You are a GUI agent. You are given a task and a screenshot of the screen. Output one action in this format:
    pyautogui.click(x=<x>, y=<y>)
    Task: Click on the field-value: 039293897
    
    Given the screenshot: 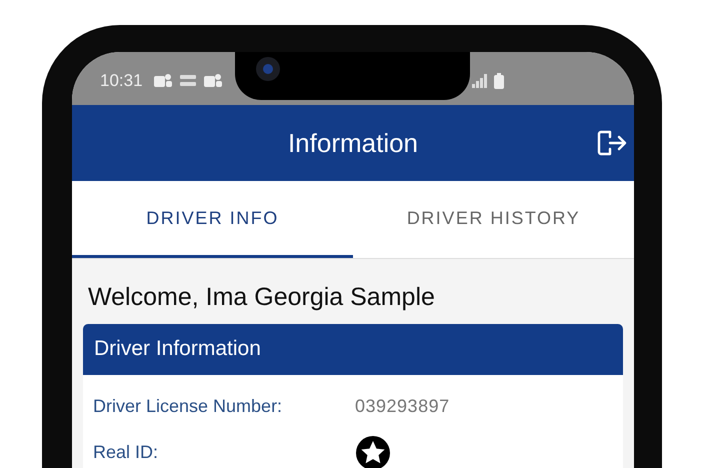 What is the action you would take?
    pyautogui.click(x=402, y=407)
    